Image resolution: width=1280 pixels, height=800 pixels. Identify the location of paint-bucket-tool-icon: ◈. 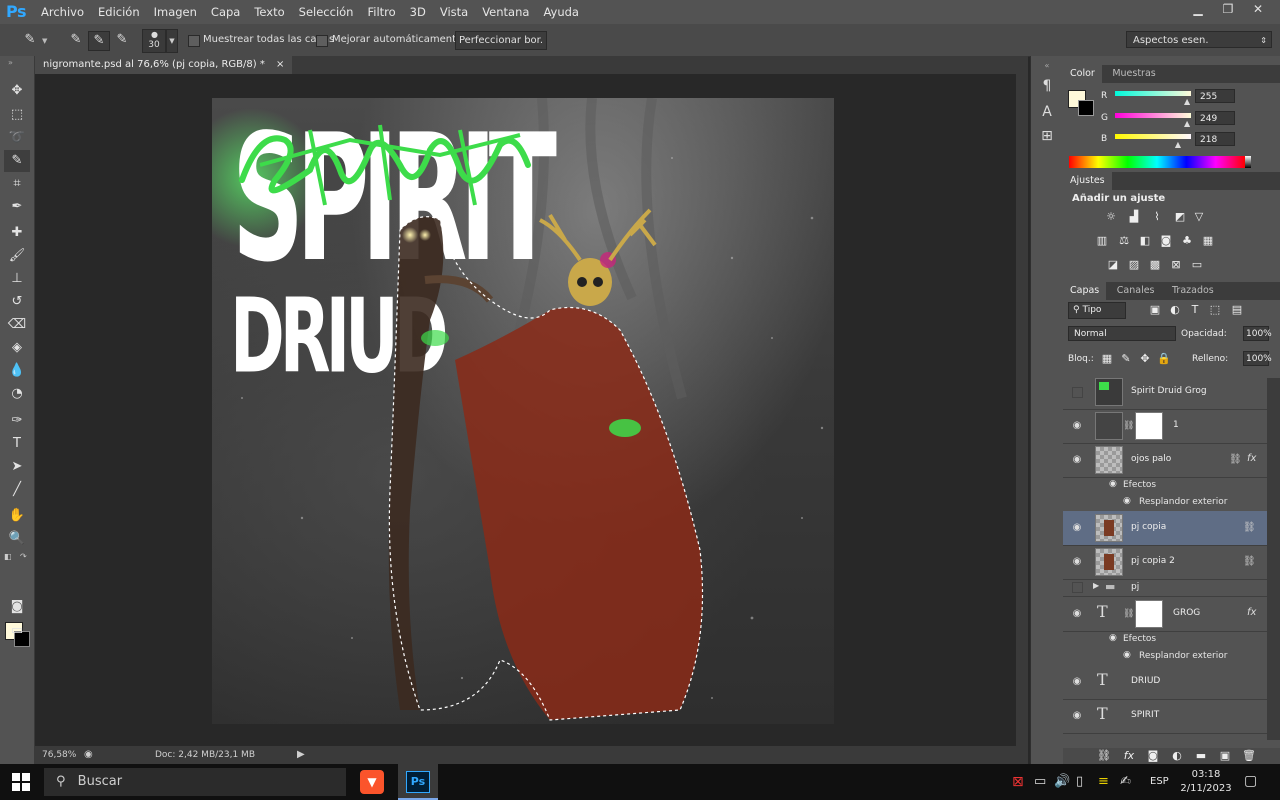
(17, 348).